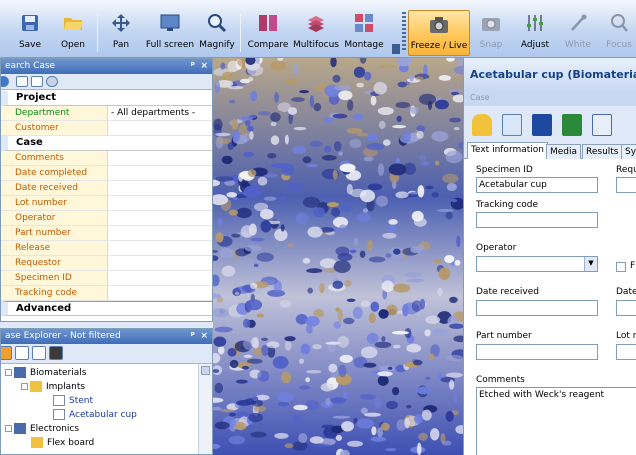 The image size is (636, 455). What do you see at coordinates (22, 353) in the screenshot?
I see `tree-view-icon` at bounding box center [22, 353].